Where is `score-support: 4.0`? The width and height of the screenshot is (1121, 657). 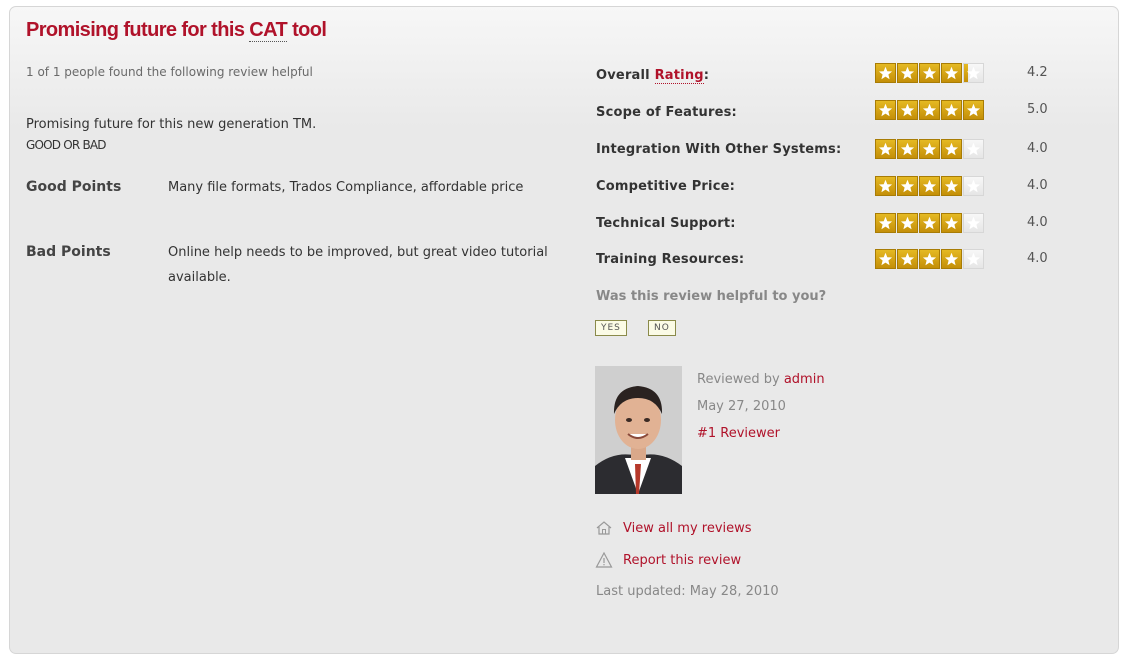 score-support: 4.0 is located at coordinates (1037, 222).